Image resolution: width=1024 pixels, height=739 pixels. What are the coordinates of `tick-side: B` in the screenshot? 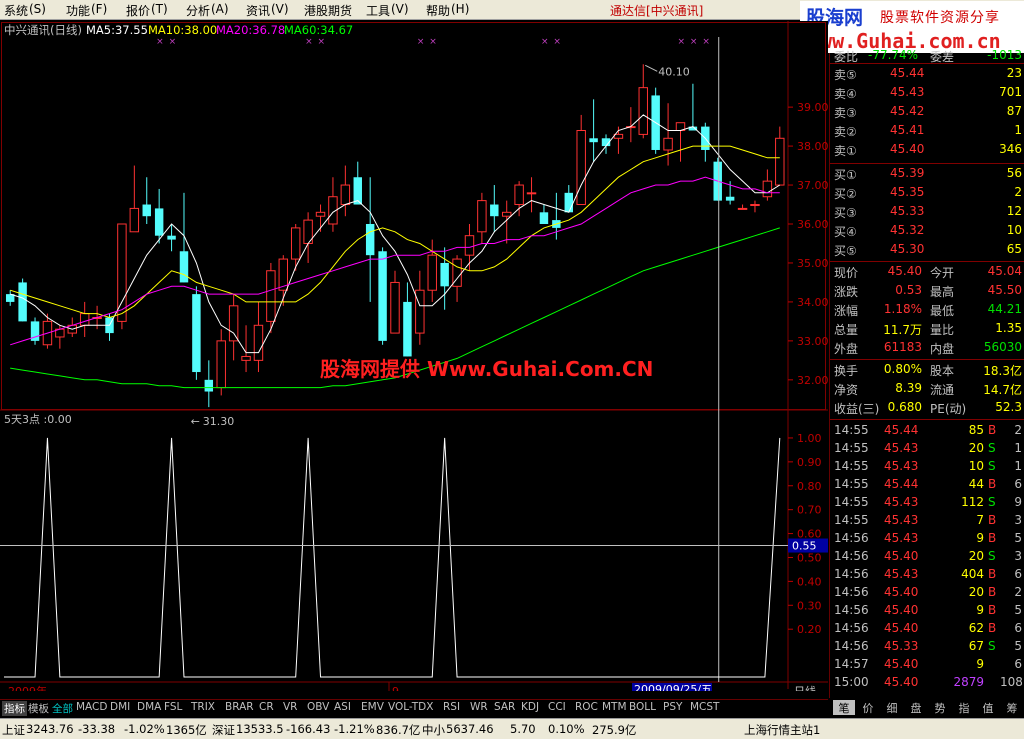 It's located at (992, 520).